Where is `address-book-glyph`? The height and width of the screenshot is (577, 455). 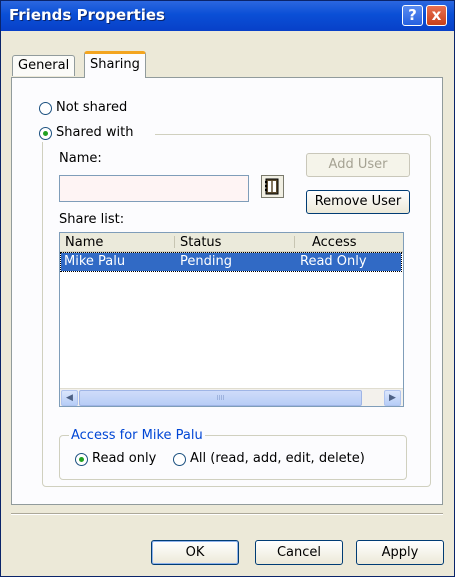
address-book-glyph is located at coordinates (272, 186).